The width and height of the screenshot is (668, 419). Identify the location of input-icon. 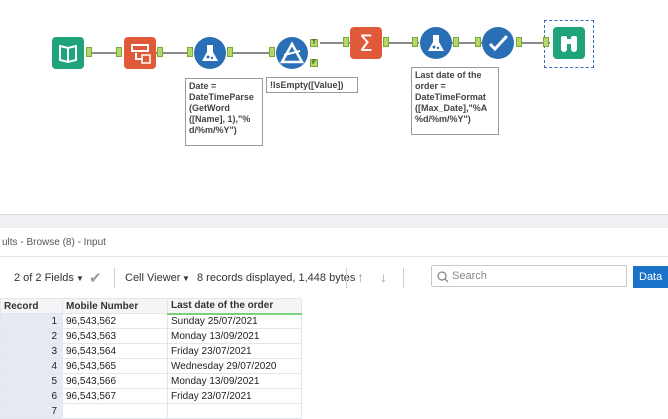
(68, 54).